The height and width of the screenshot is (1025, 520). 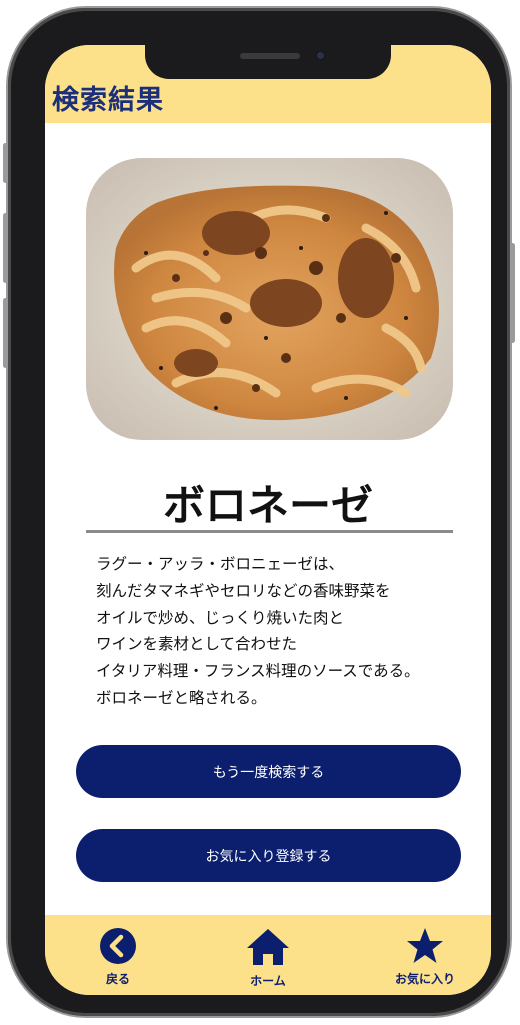 I want to click on nav-back: 戻る, so click(x=118, y=957).